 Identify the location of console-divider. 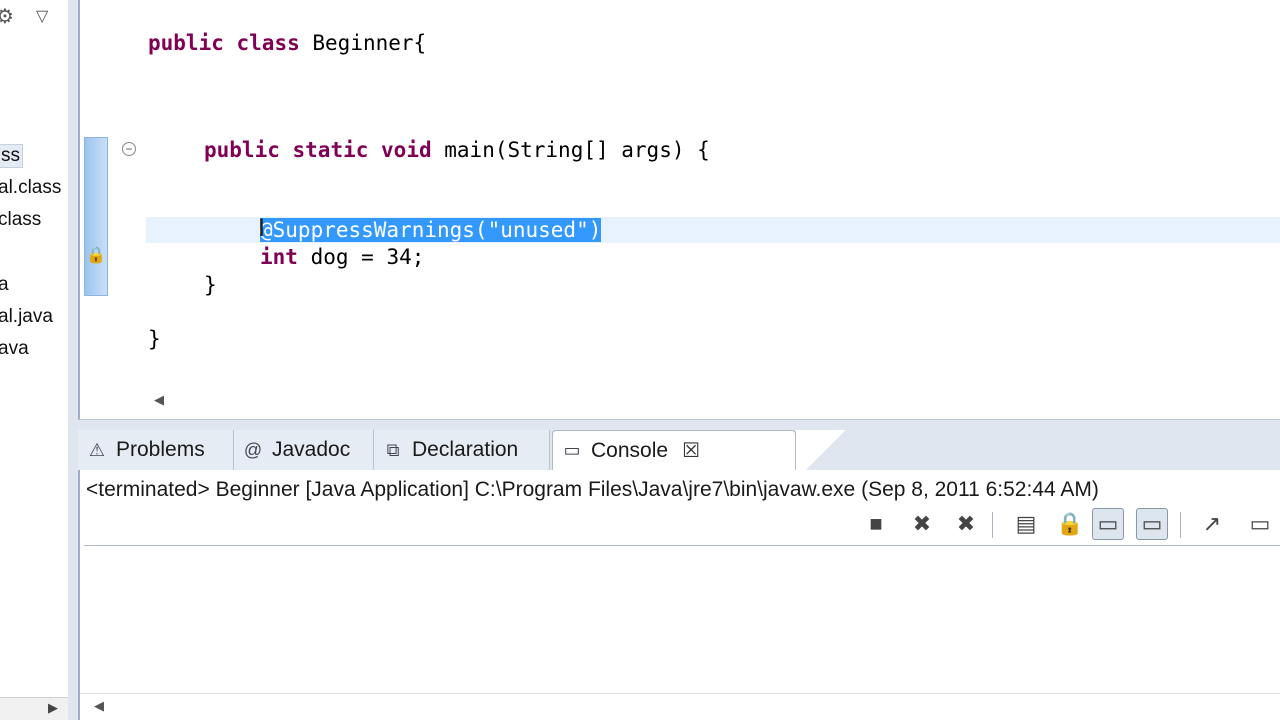
(682, 545).